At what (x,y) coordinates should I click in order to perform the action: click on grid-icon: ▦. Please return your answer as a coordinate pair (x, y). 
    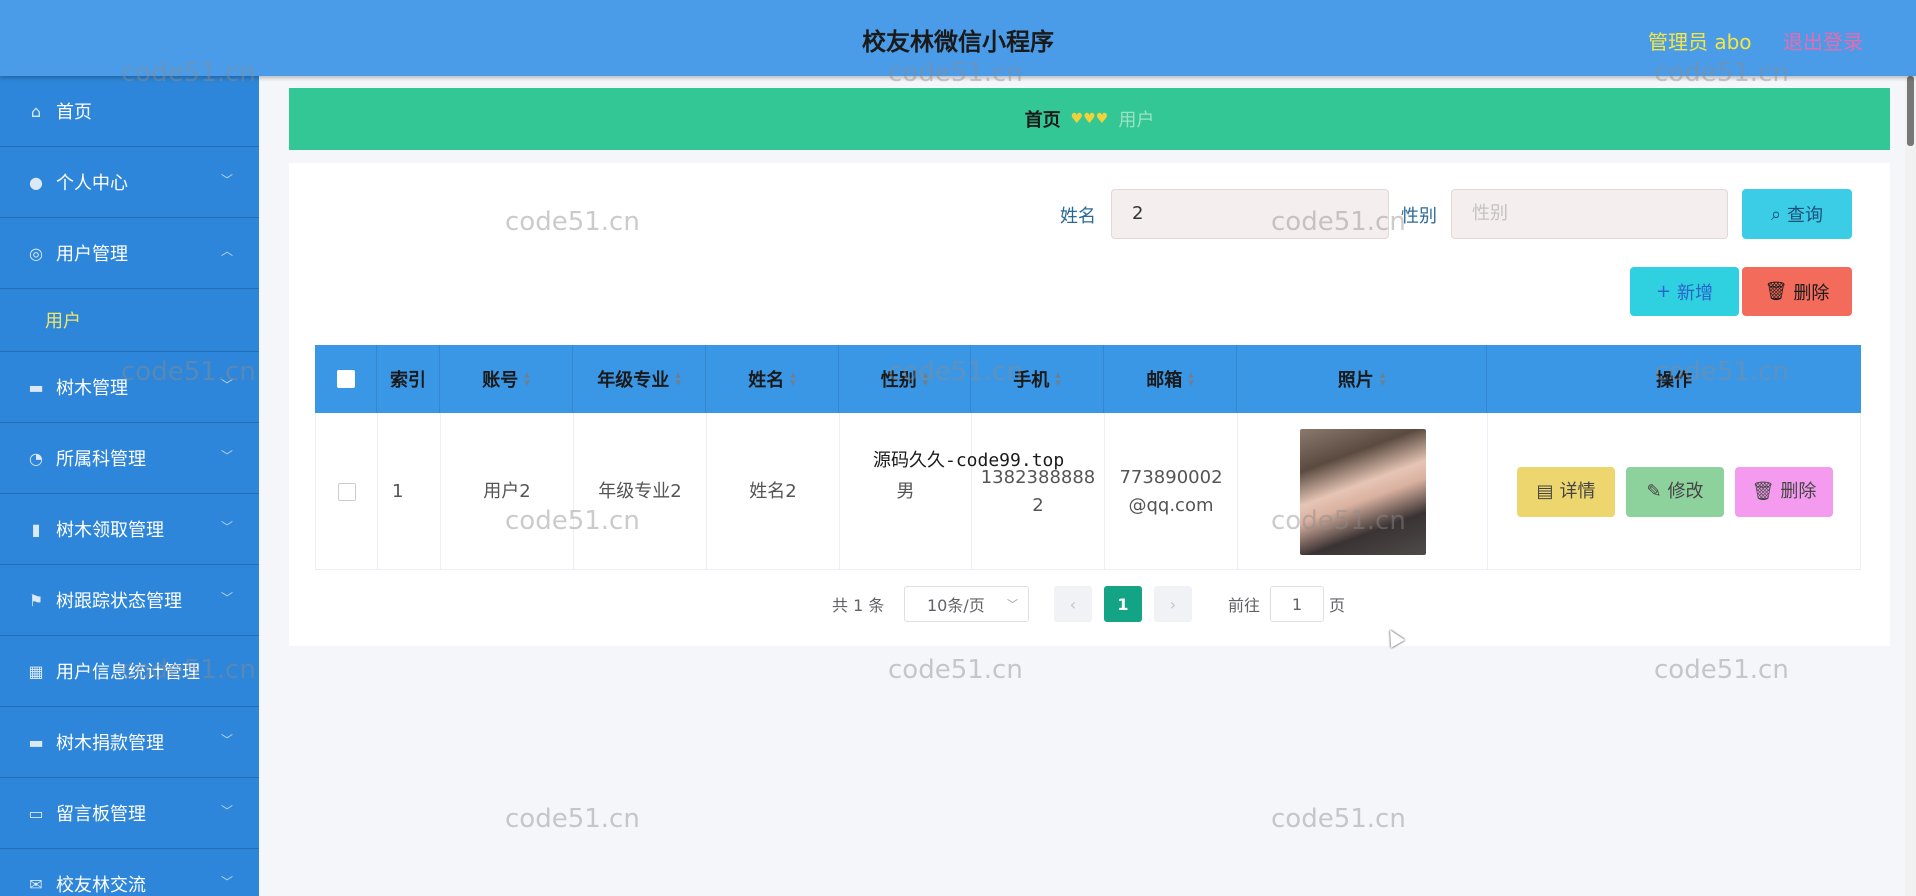
    Looking at the image, I should click on (36, 671).